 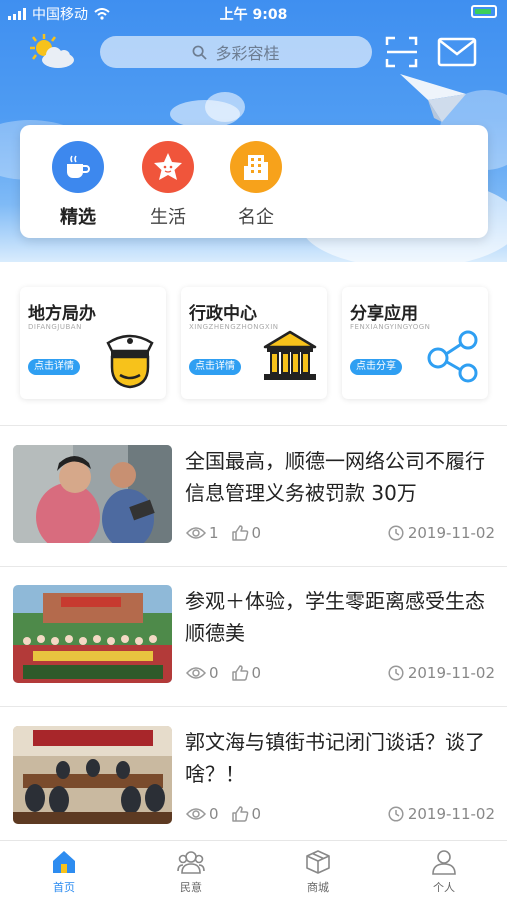 What do you see at coordinates (335, 477) in the screenshot?
I see `news-title: 全国最高，顺德一网络公司不履行信息管理义务被罚款 30万` at bounding box center [335, 477].